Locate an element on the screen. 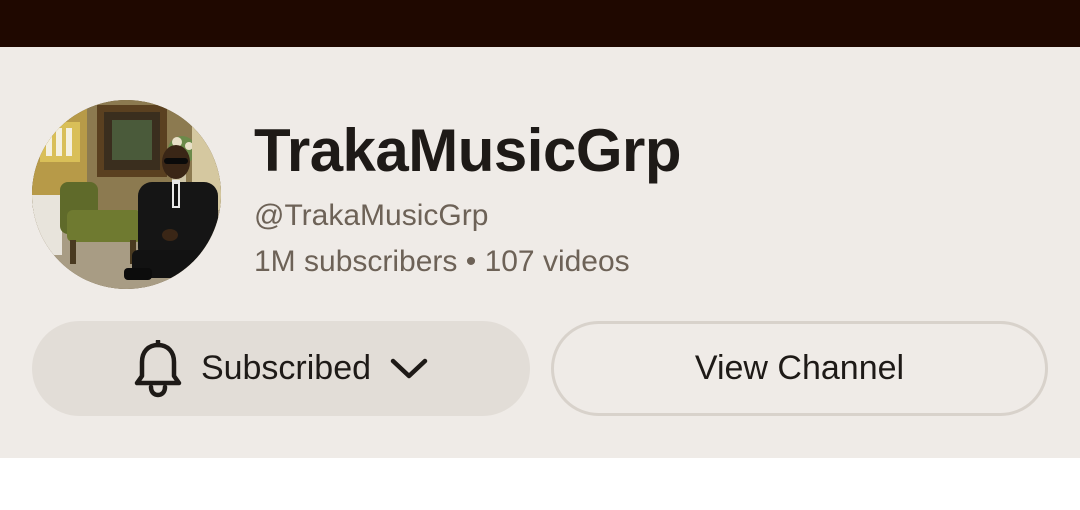 The image size is (1080, 510). bell-icon is located at coordinates (158, 368).